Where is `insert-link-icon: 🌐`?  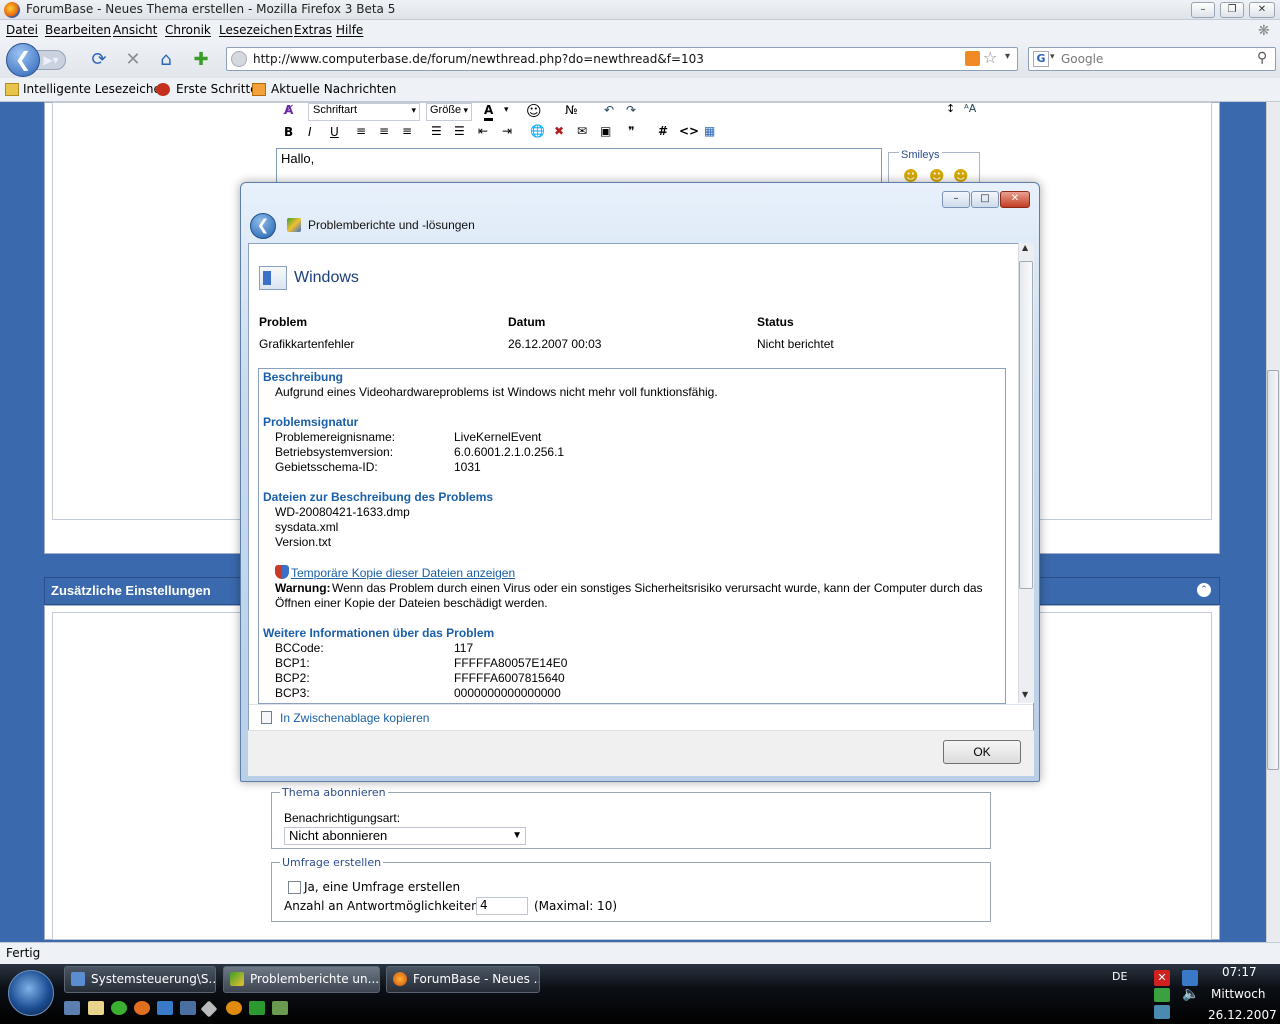
insert-link-icon: 🌐 is located at coordinates (537, 131).